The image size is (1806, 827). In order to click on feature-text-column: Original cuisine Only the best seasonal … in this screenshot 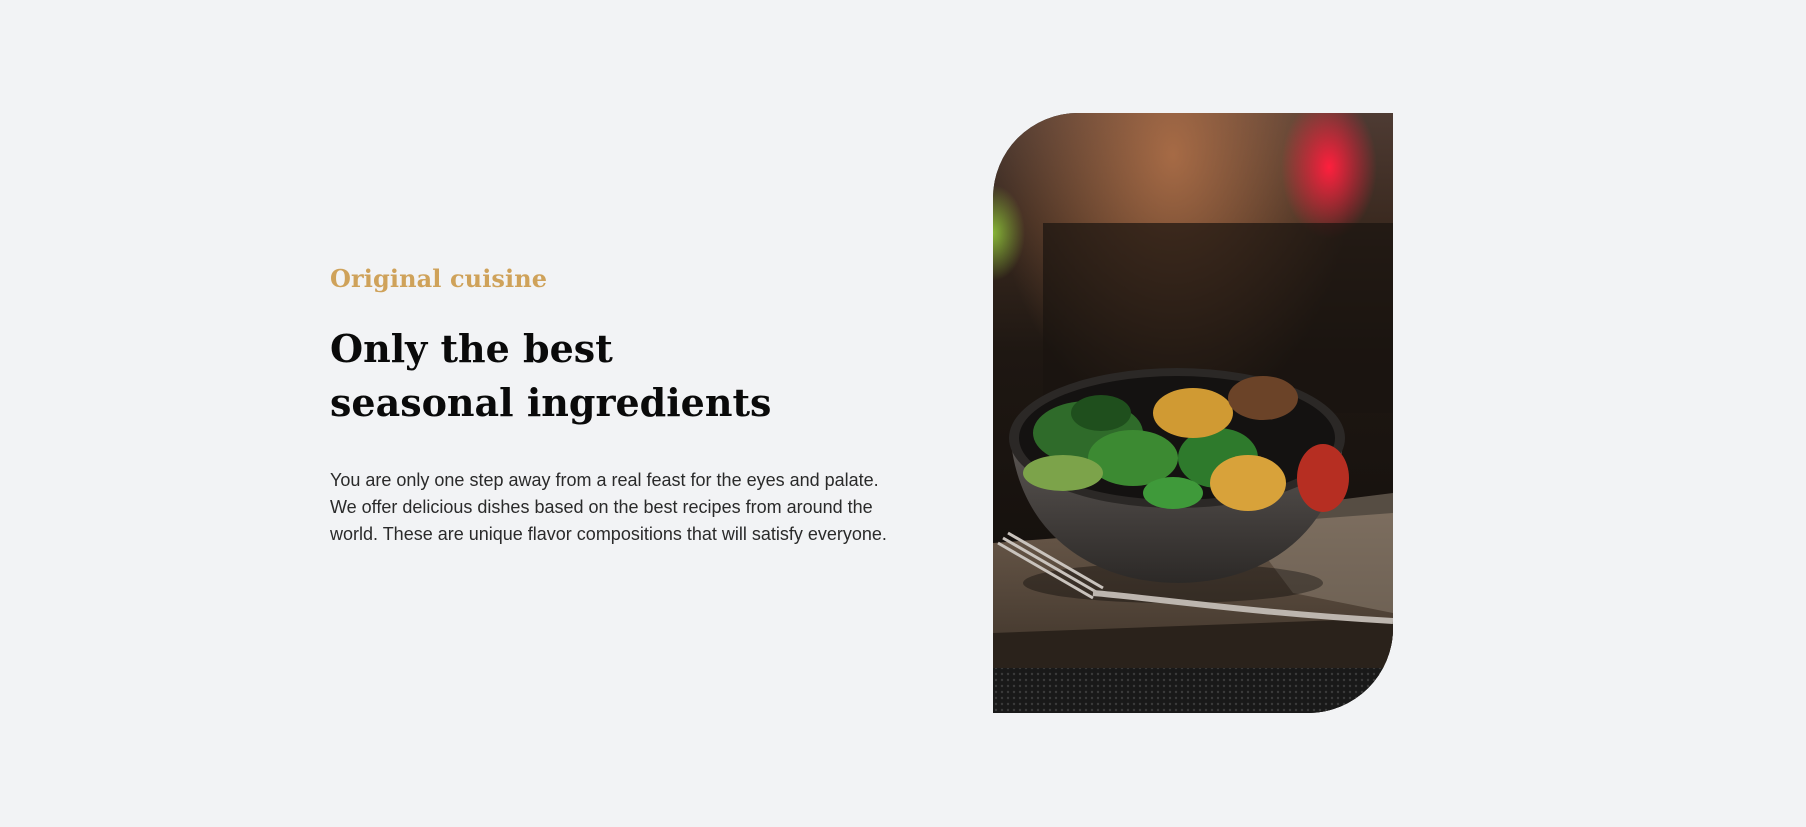, I will do `click(610, 403)`.